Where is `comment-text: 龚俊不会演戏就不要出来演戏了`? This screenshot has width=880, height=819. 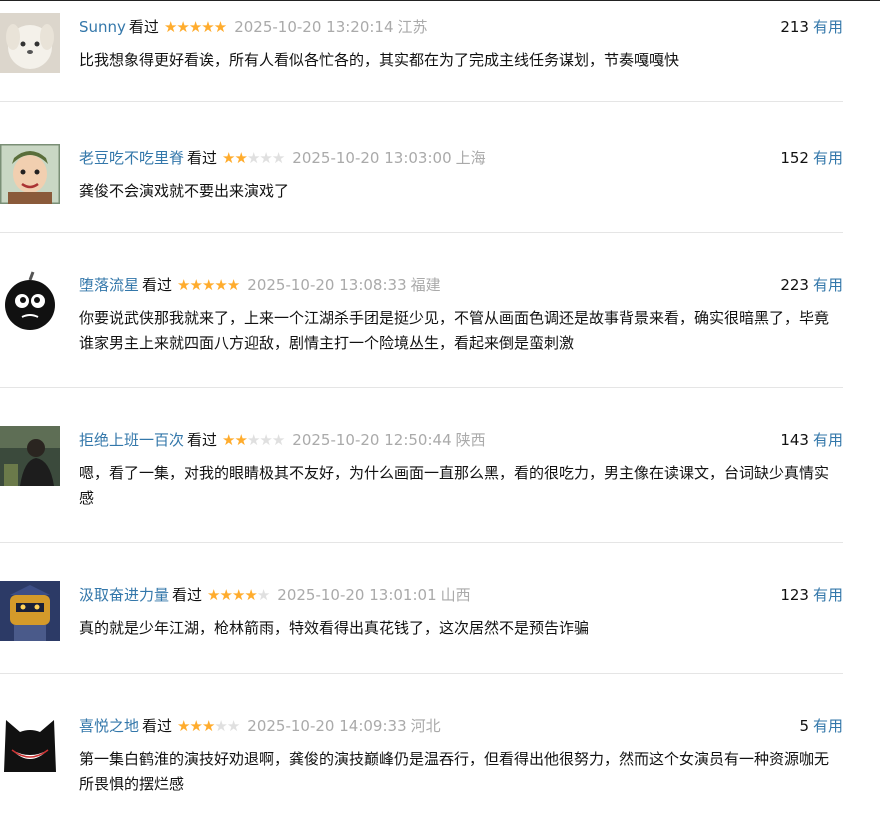 comment-text: 龚俊不会演戏就不要出来演戏了 is located at coordinates (184, 191).